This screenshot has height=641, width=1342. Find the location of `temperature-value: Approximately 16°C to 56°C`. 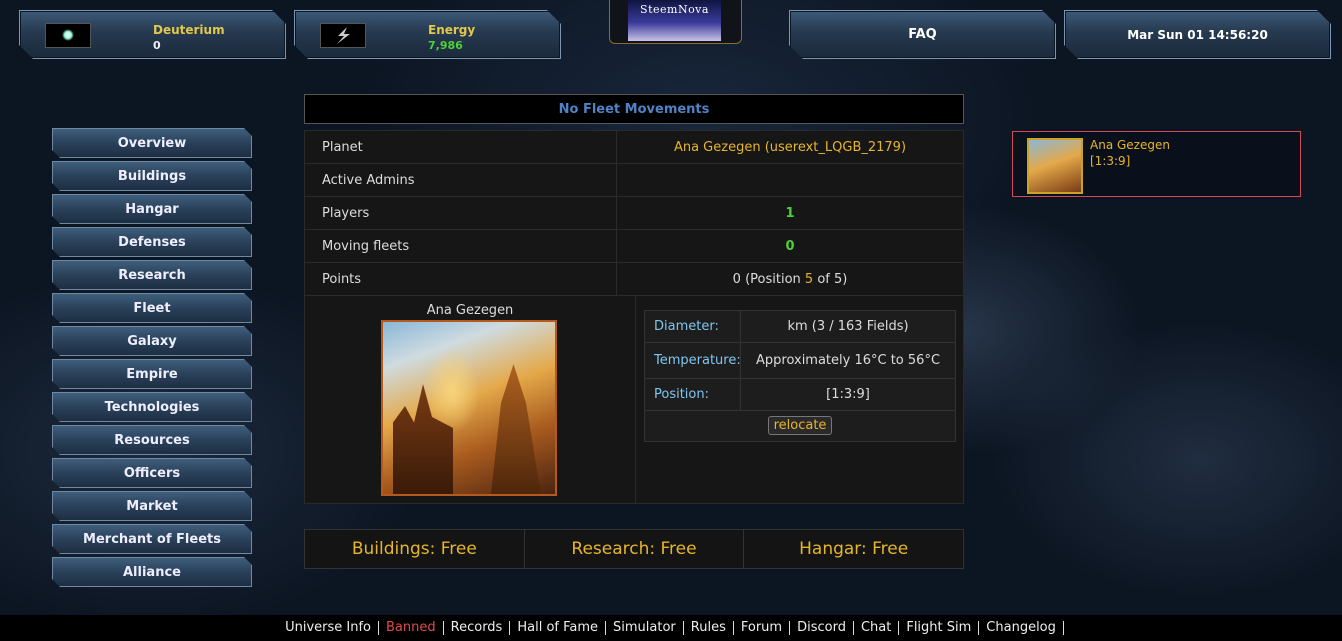

temperature-value: Approximately 16°C to 56°C is located at coordinates (847, 360).